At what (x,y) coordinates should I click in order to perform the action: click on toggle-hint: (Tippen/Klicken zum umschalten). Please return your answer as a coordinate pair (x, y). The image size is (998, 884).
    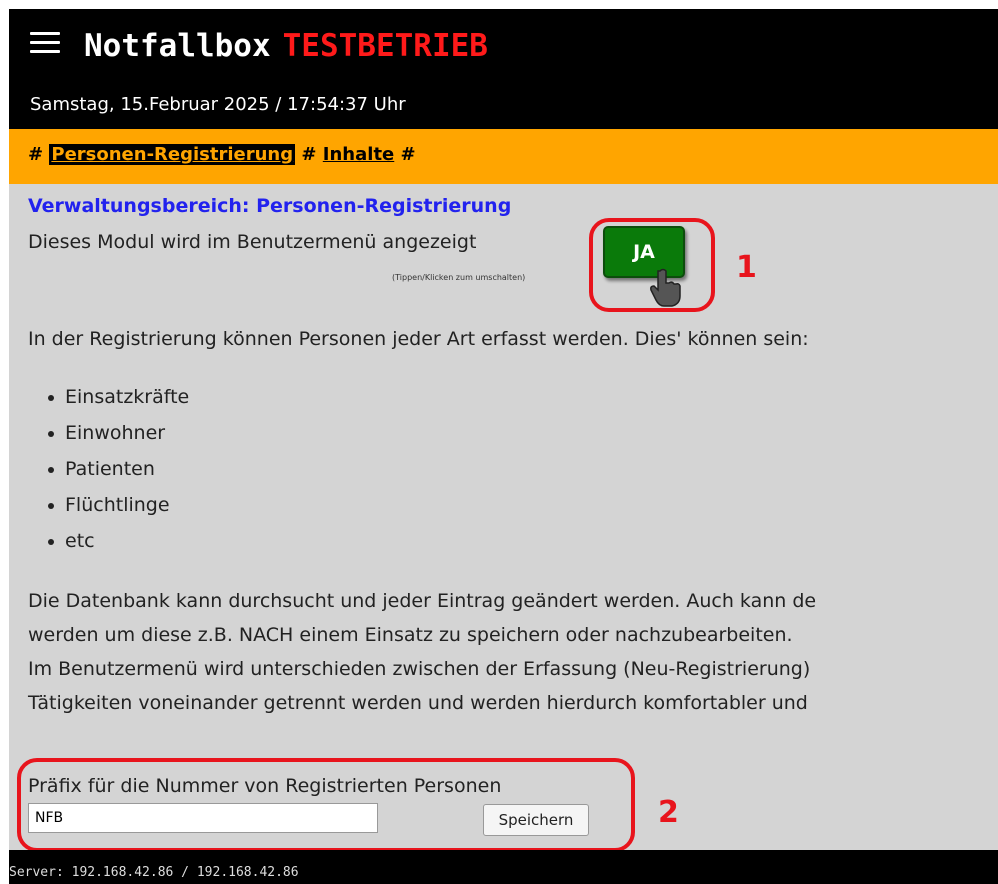
    Looking at the image, I should click on (459, 277).